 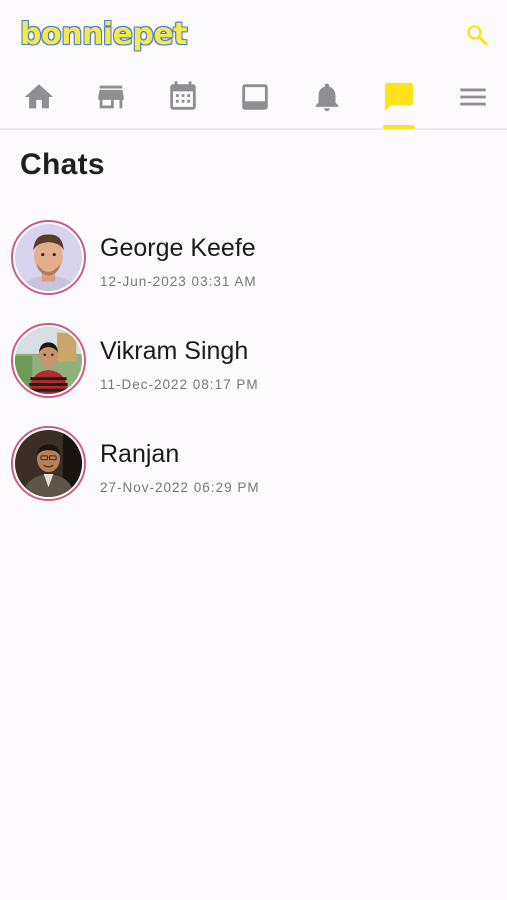 I want to click on calendar-icon, so click(x=183, y=95).